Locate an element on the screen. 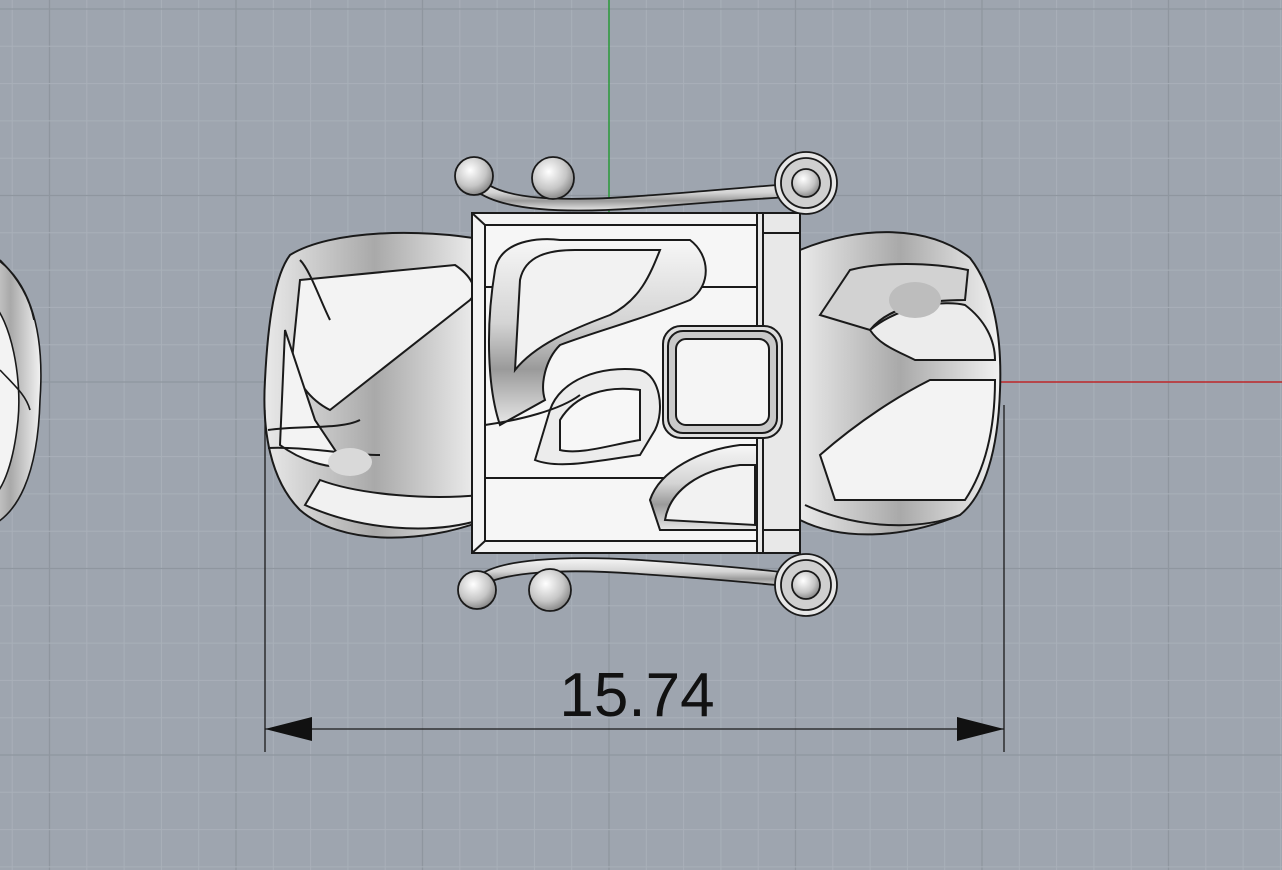 Image resolution: width=1282 pixels, height=870 pixels. dimension-arrow-left is located at coordinates (288, 729).